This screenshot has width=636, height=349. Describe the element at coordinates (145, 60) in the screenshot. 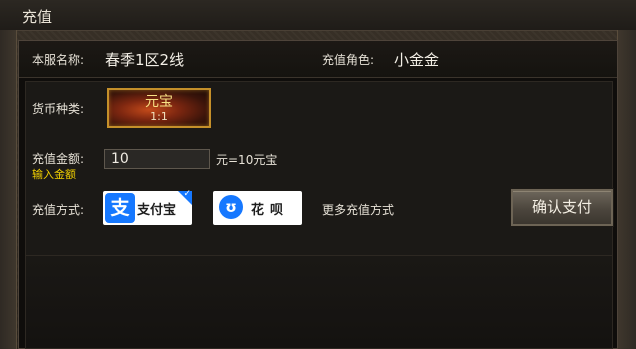

I see `server-name: 春季1区2线` at that location.